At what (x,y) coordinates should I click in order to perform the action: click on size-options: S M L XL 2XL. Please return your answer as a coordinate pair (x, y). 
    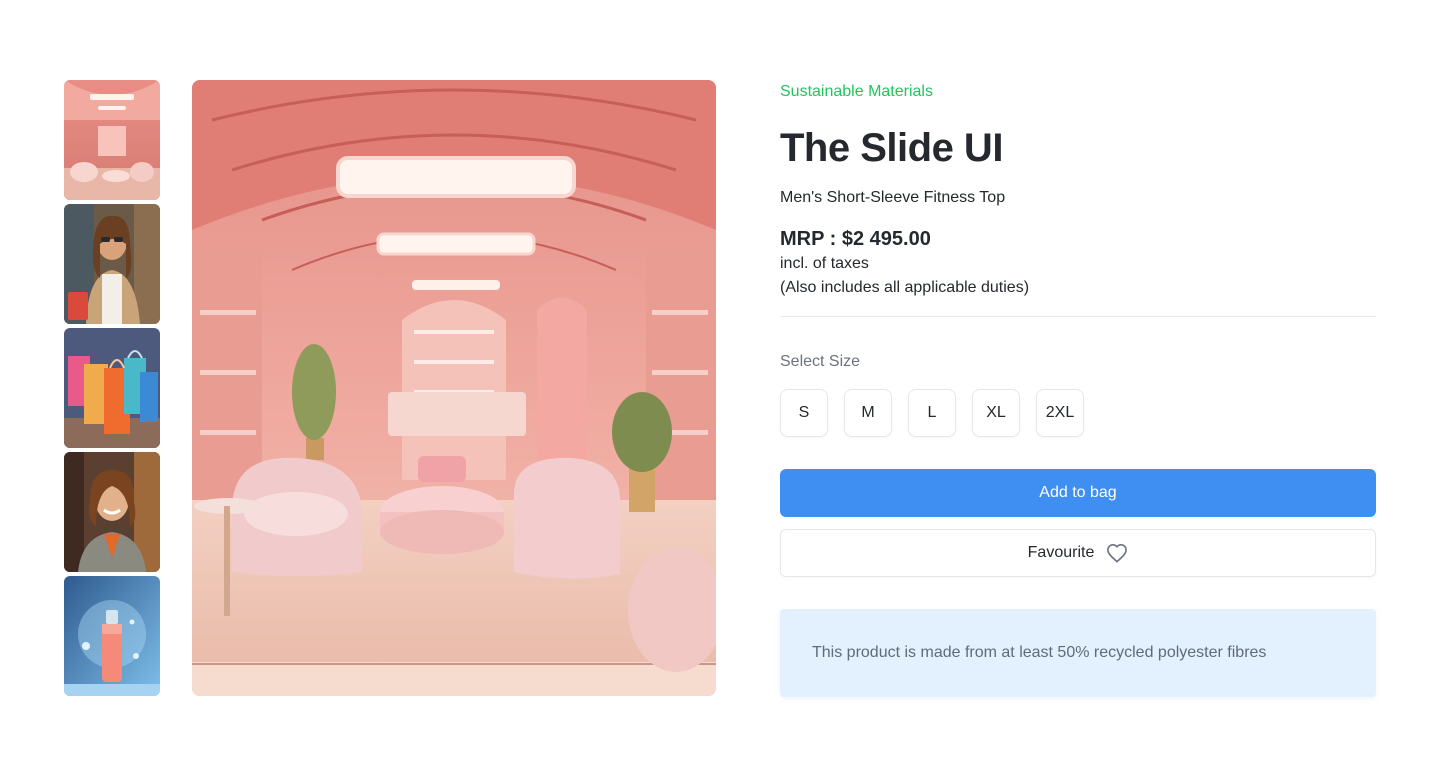
    Looking at the image, I should click on (1078, 413).